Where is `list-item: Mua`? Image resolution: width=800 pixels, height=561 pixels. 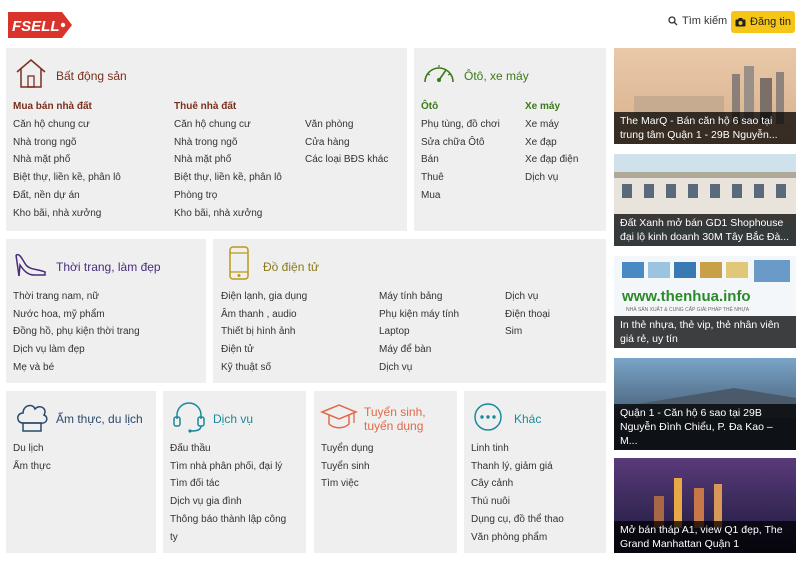
list-item: Mua is located at coordinates (460, 196).